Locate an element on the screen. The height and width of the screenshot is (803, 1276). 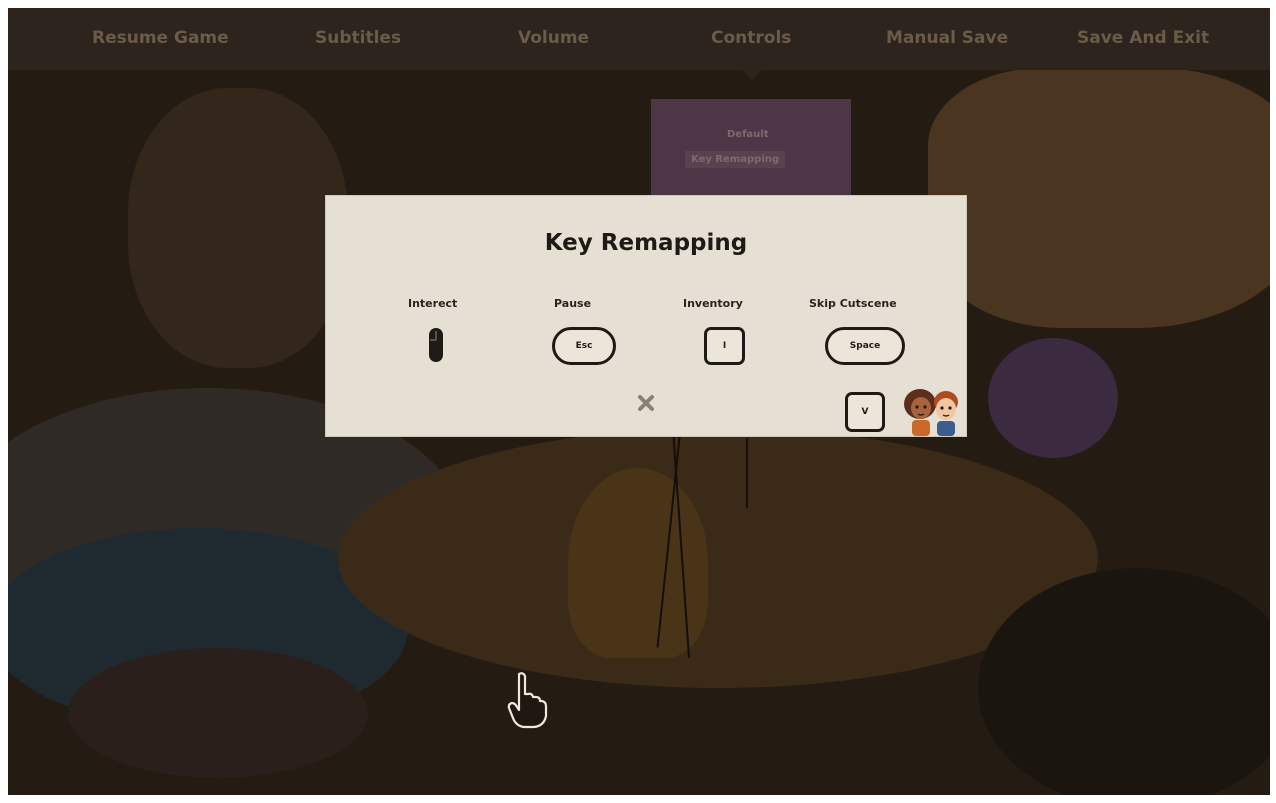
binding-label-pause: Pause is located at coordinates (573, 303).